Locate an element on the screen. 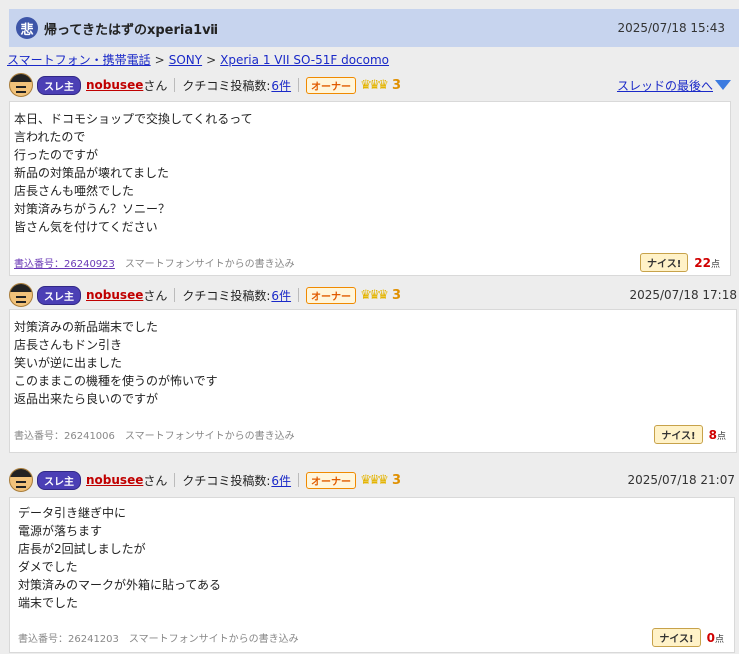 Image resolution: width=739 pixels, height=654 pixels. nice-count: 0点 is located at coordinates (715, 637).